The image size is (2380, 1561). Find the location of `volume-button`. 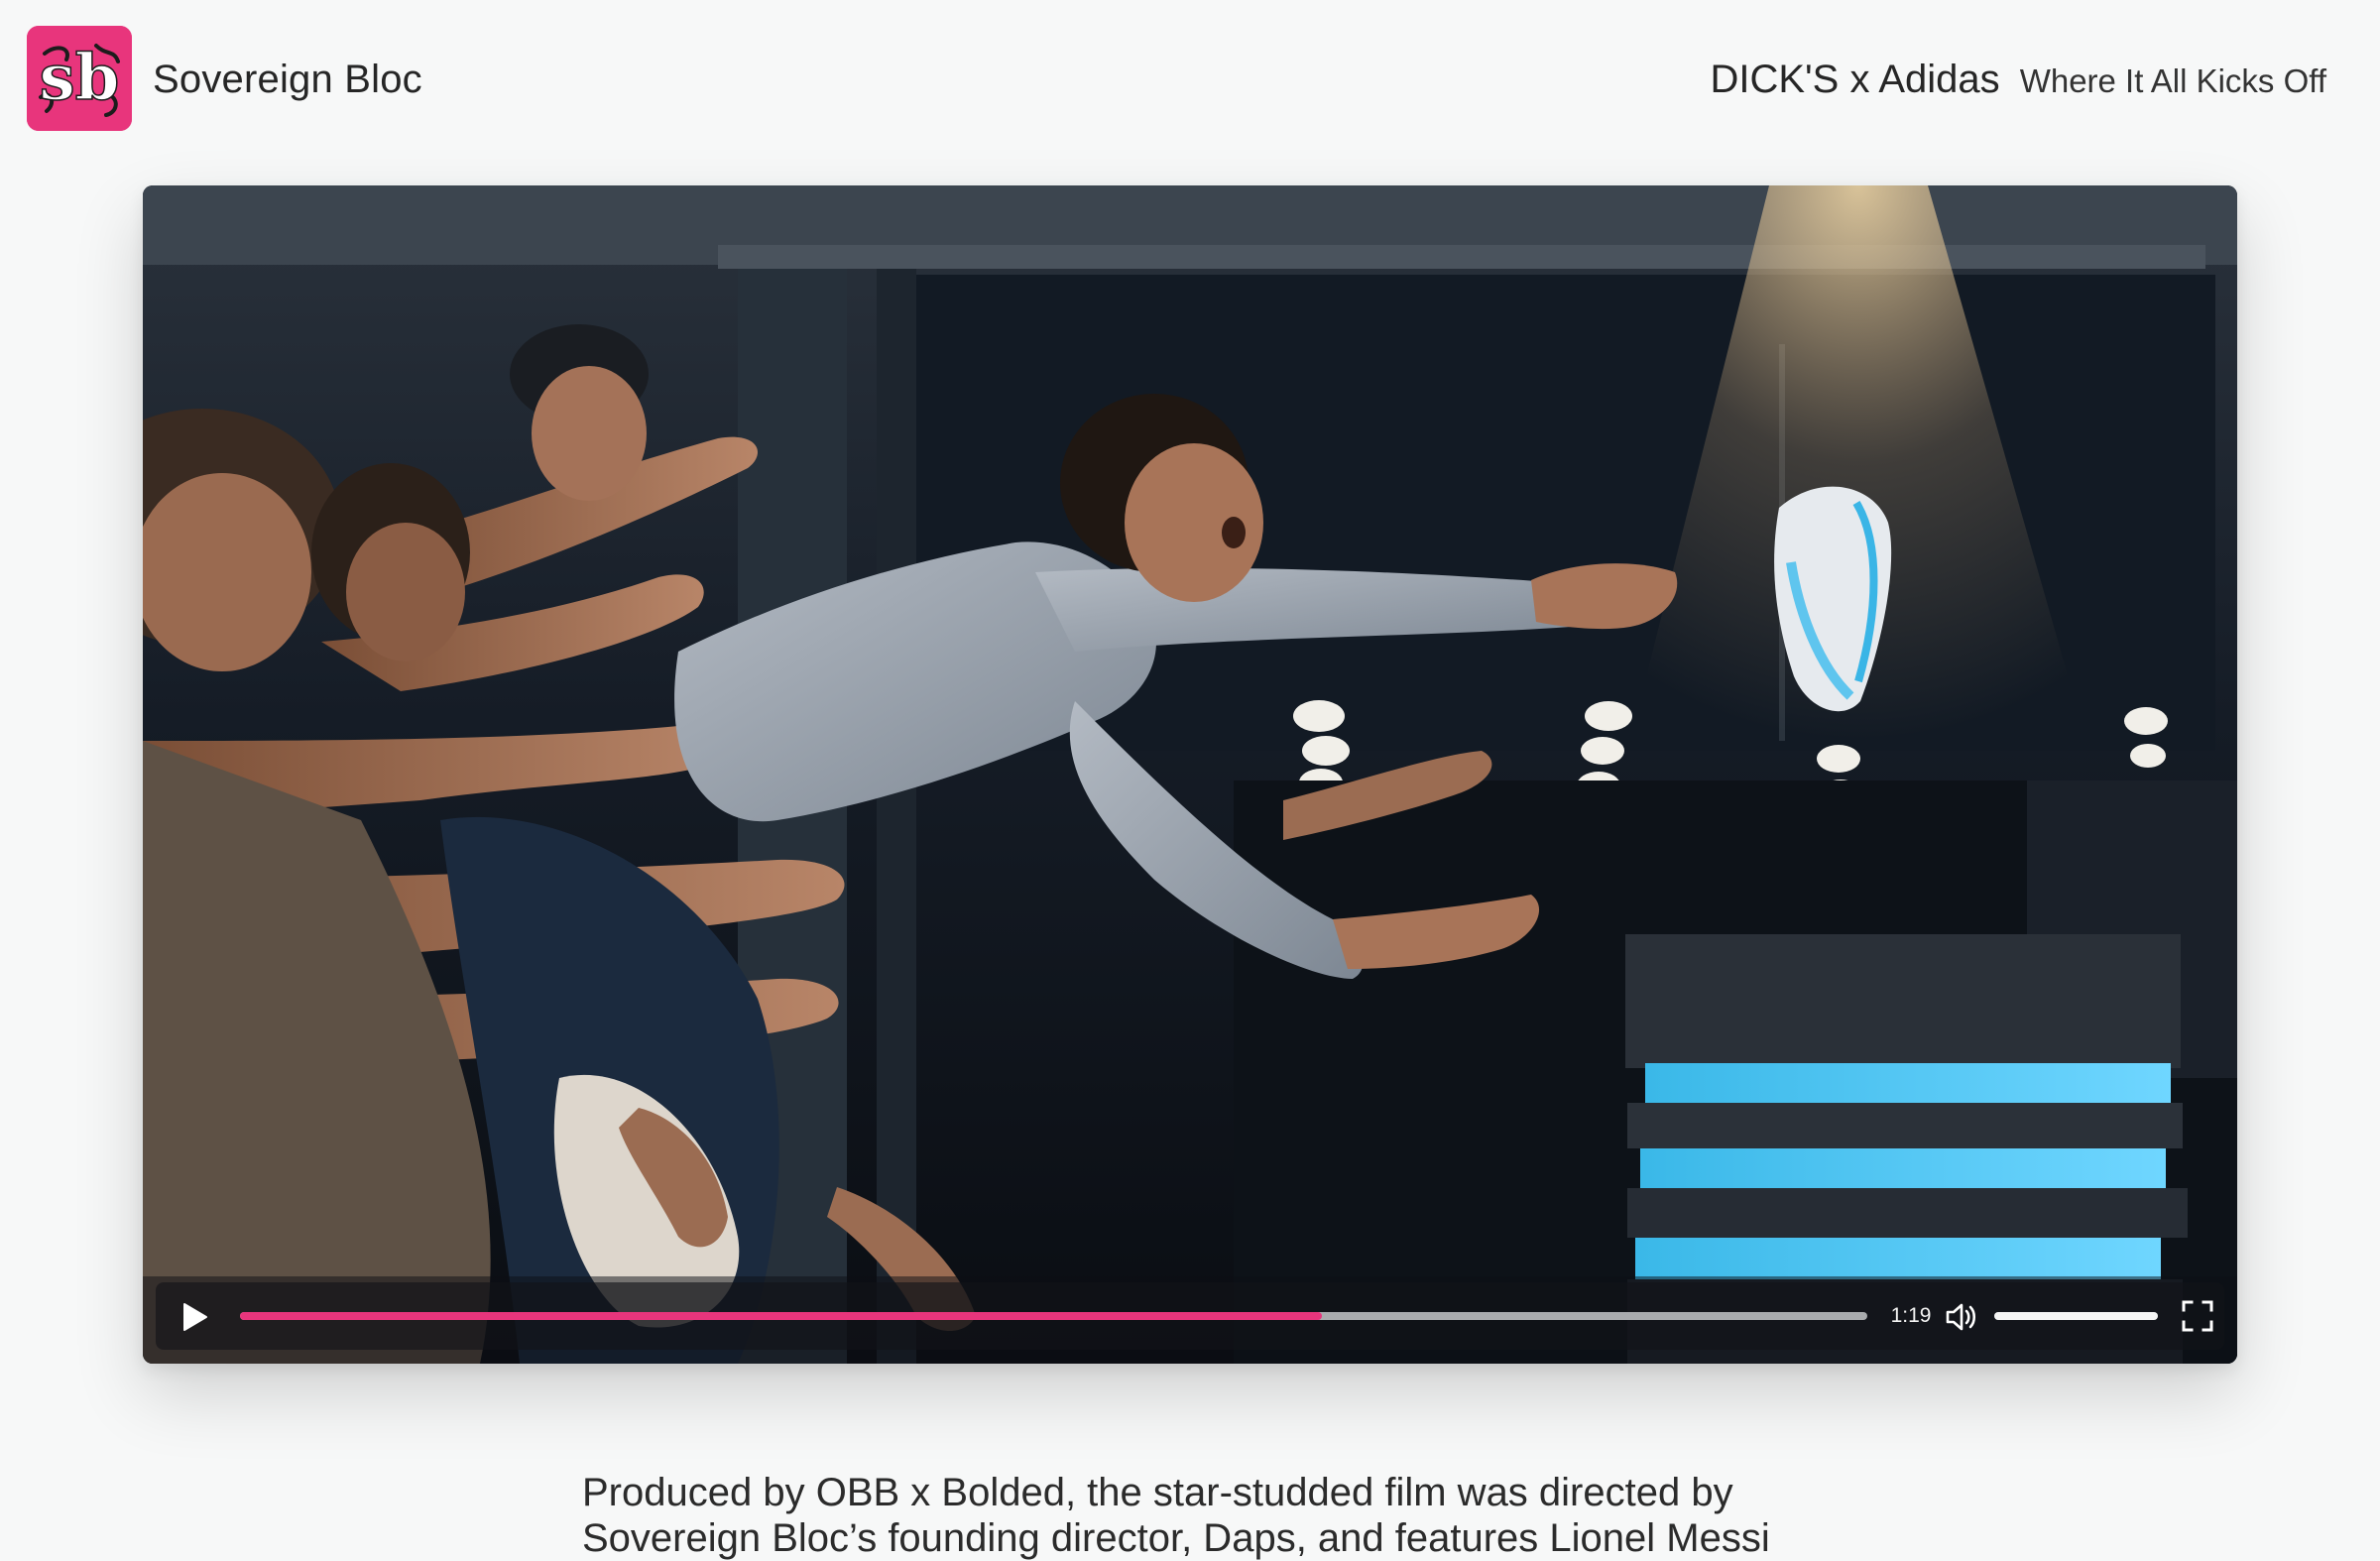

volume-button is located at coordinates (1961, 1317).